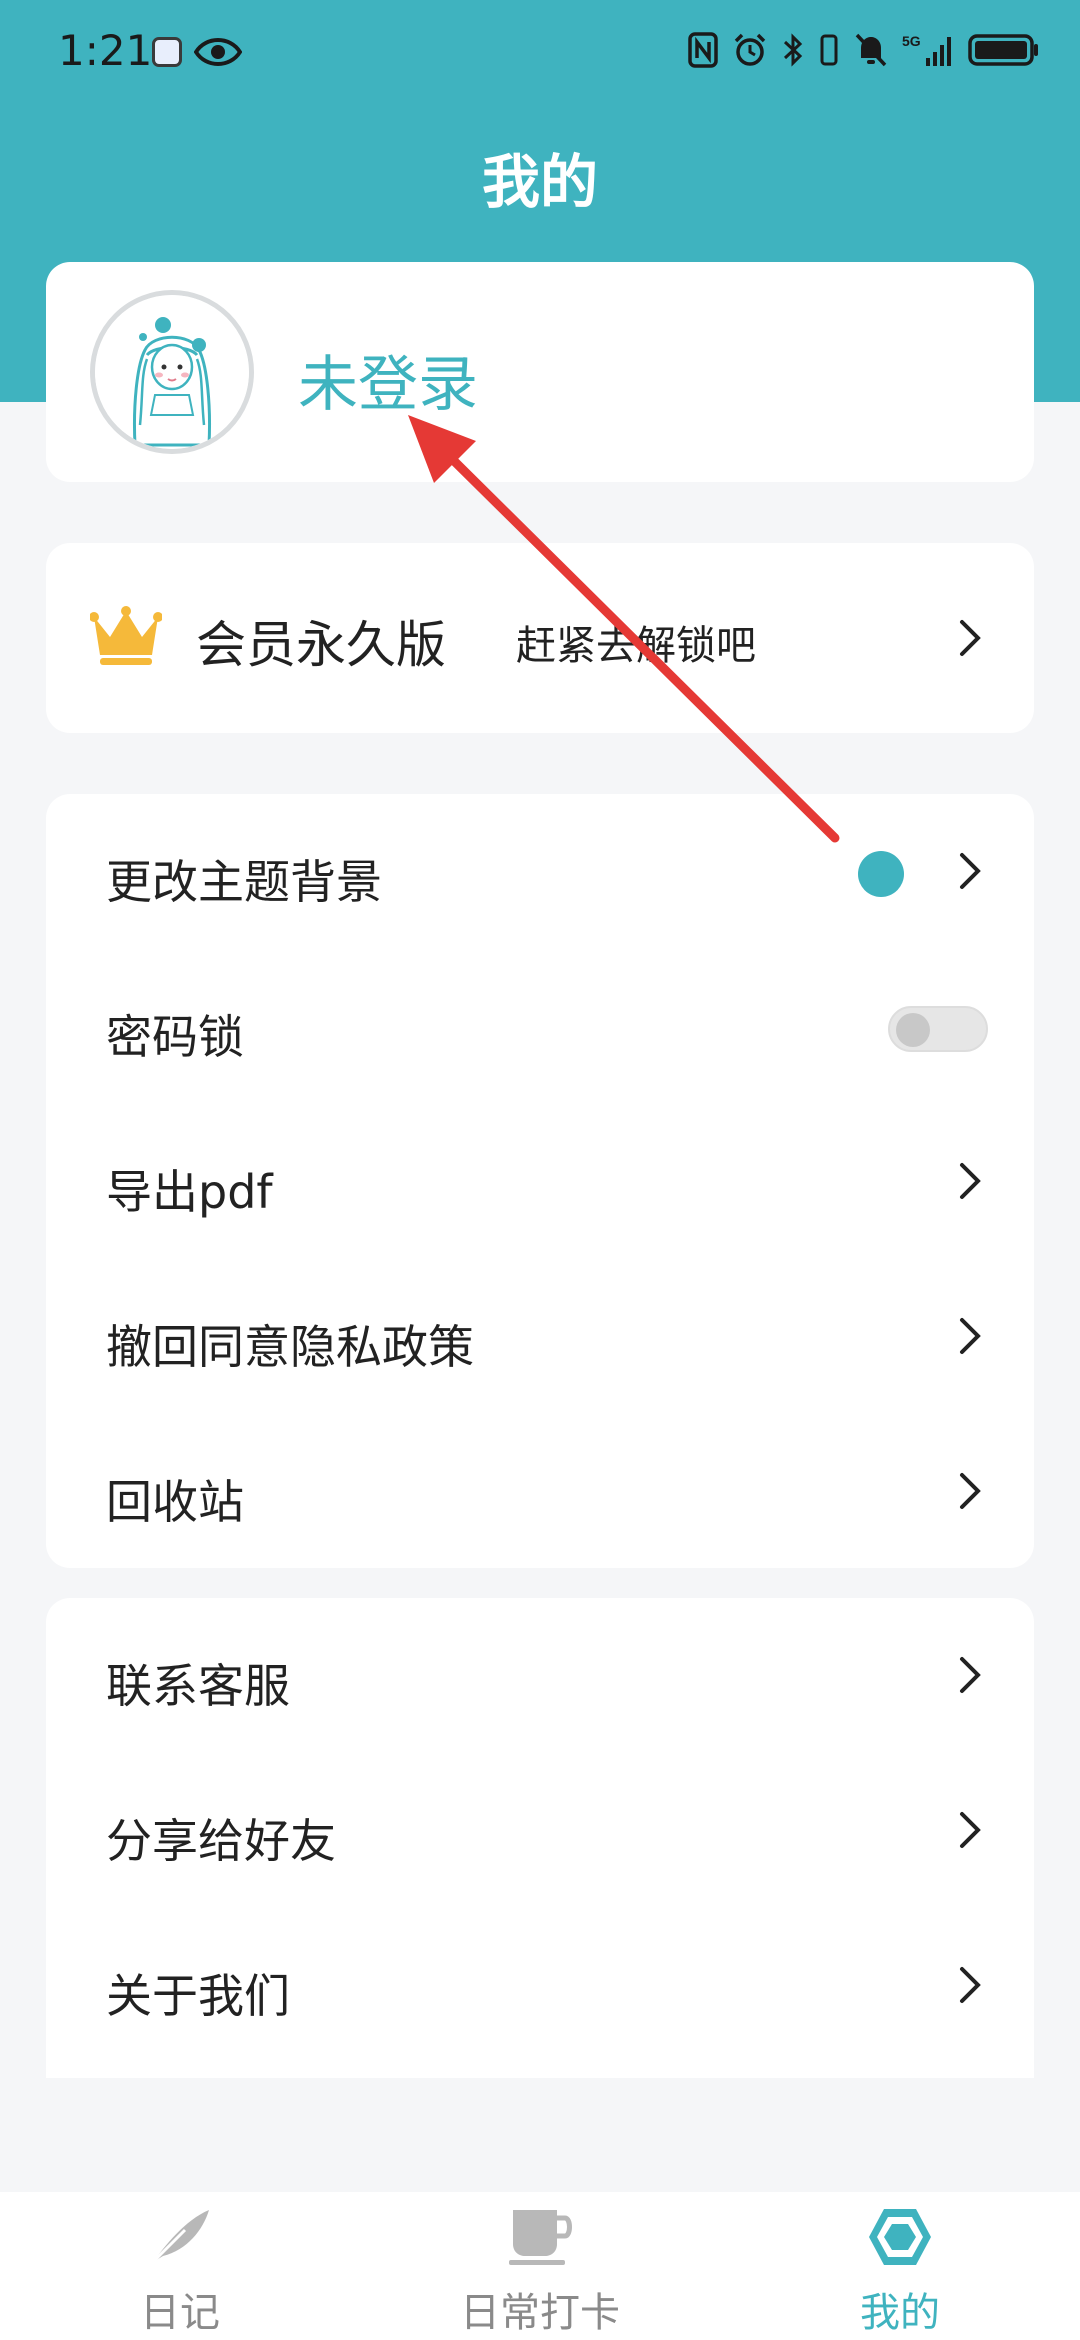 Image resolution: width=1080 pixels, height=2340 pixels. Describe the element at coordinates (540, 2313) in the screenshot. I see `nav-label: 日常打卡` at that location.